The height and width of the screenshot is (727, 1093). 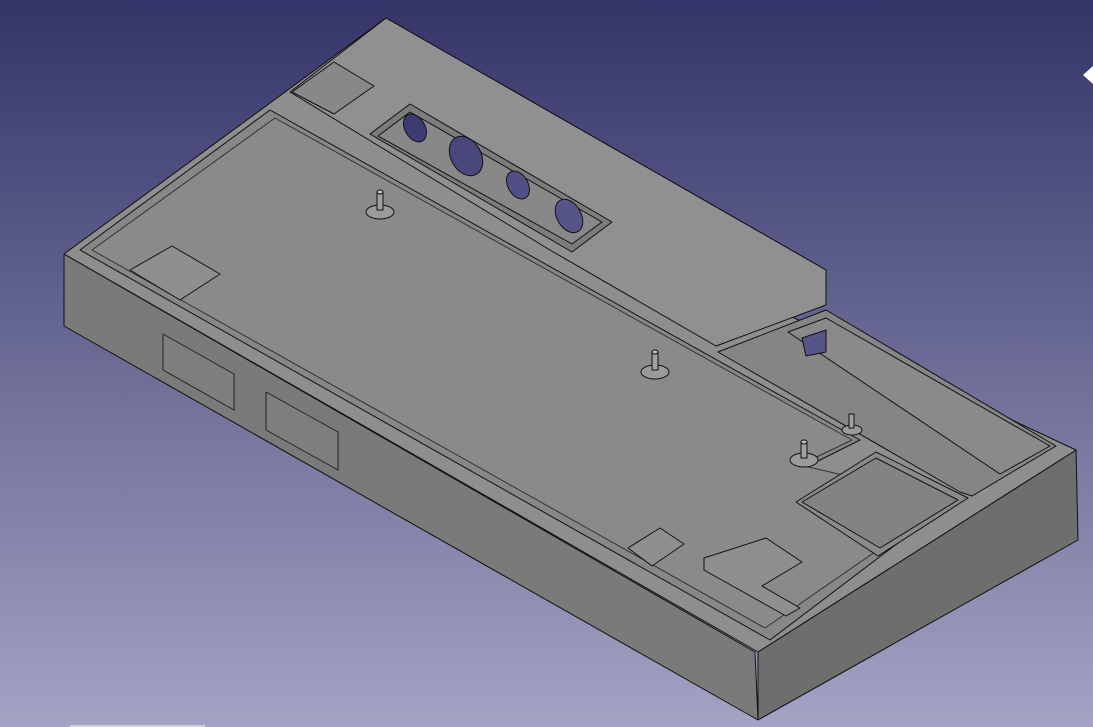 What do you see at coordinates (1088, 75) in the screenshot?
I see `navigation-cube-arrow-icon` at bounding box center [1088, 75].